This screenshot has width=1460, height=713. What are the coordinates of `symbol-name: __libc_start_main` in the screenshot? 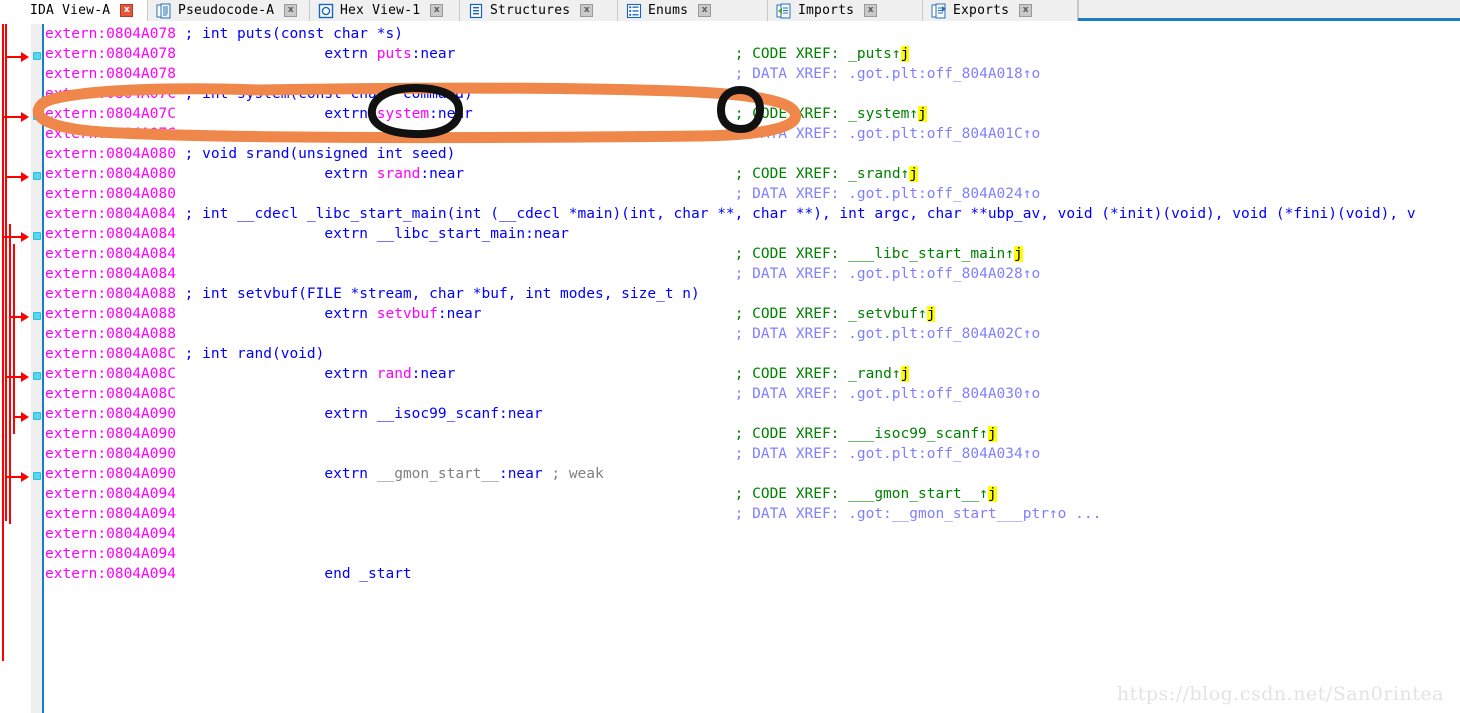 It's located at (451, 234).